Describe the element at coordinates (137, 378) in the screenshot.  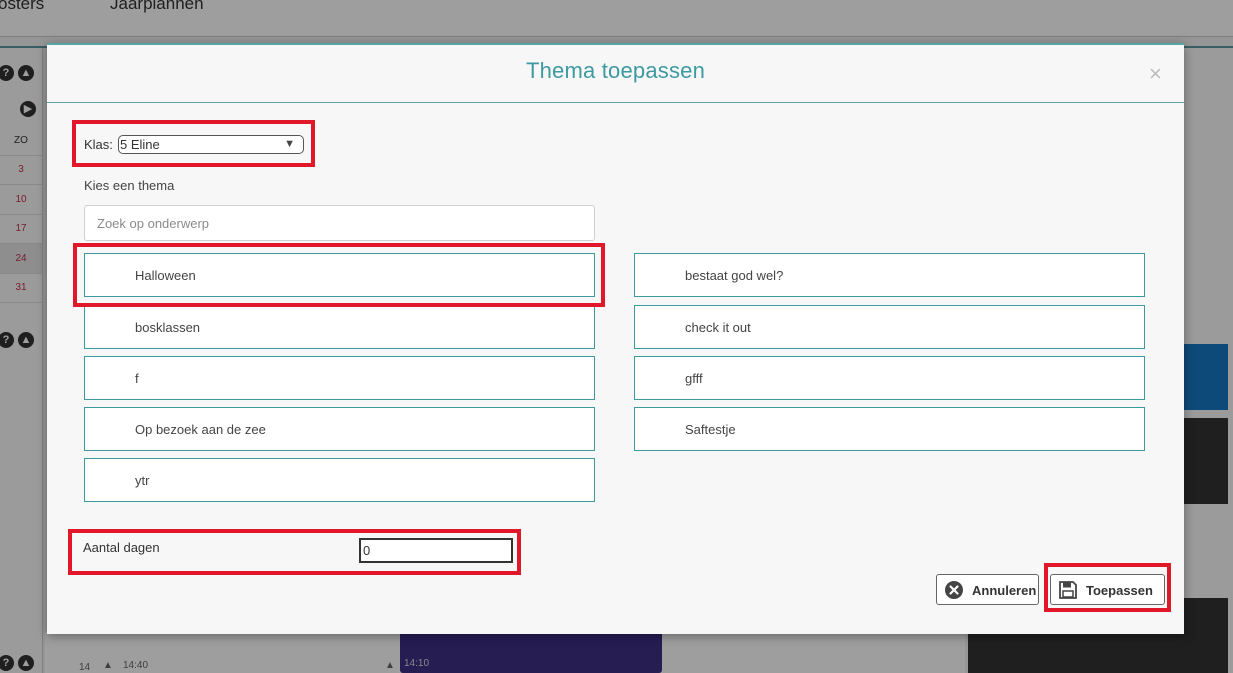
I see `theme-label: f` at that location.